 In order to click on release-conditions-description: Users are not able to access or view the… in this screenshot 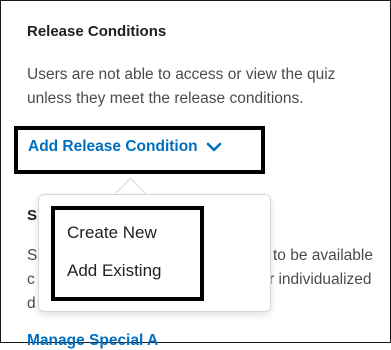, I will do `click(209, 87)`.